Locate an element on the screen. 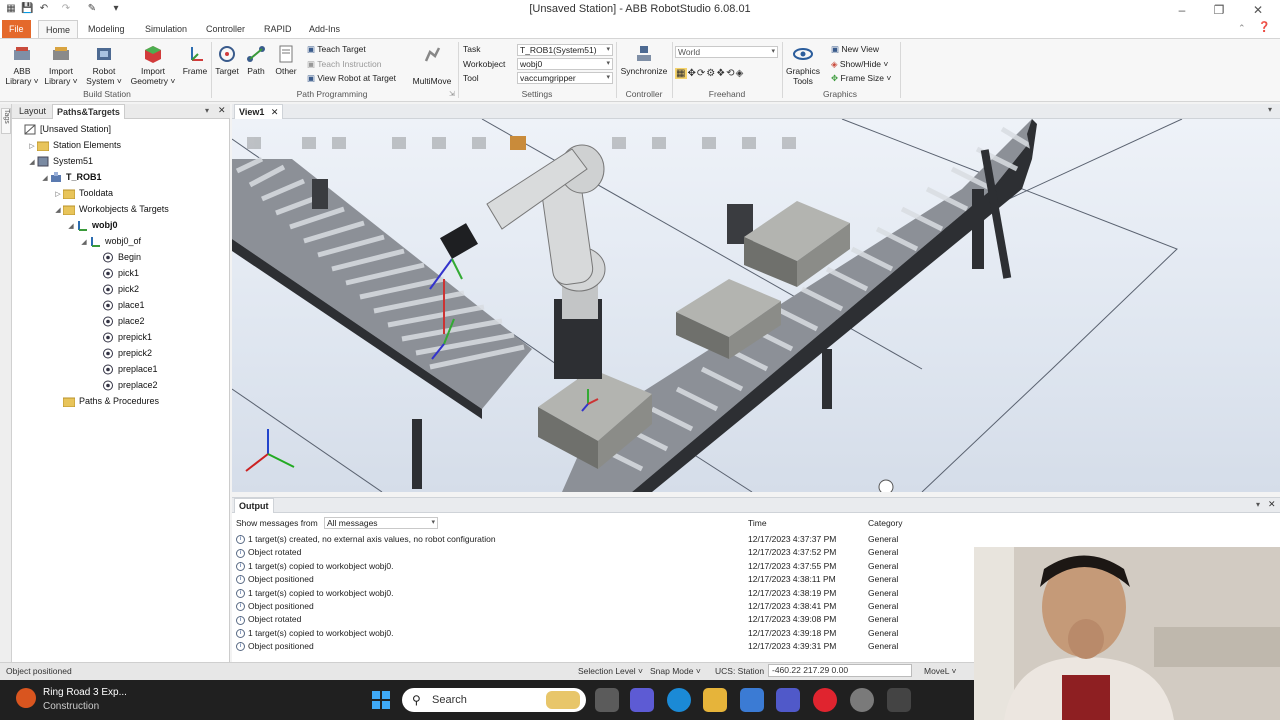  tab-controller: Controller is located at coordinates (225, 29).